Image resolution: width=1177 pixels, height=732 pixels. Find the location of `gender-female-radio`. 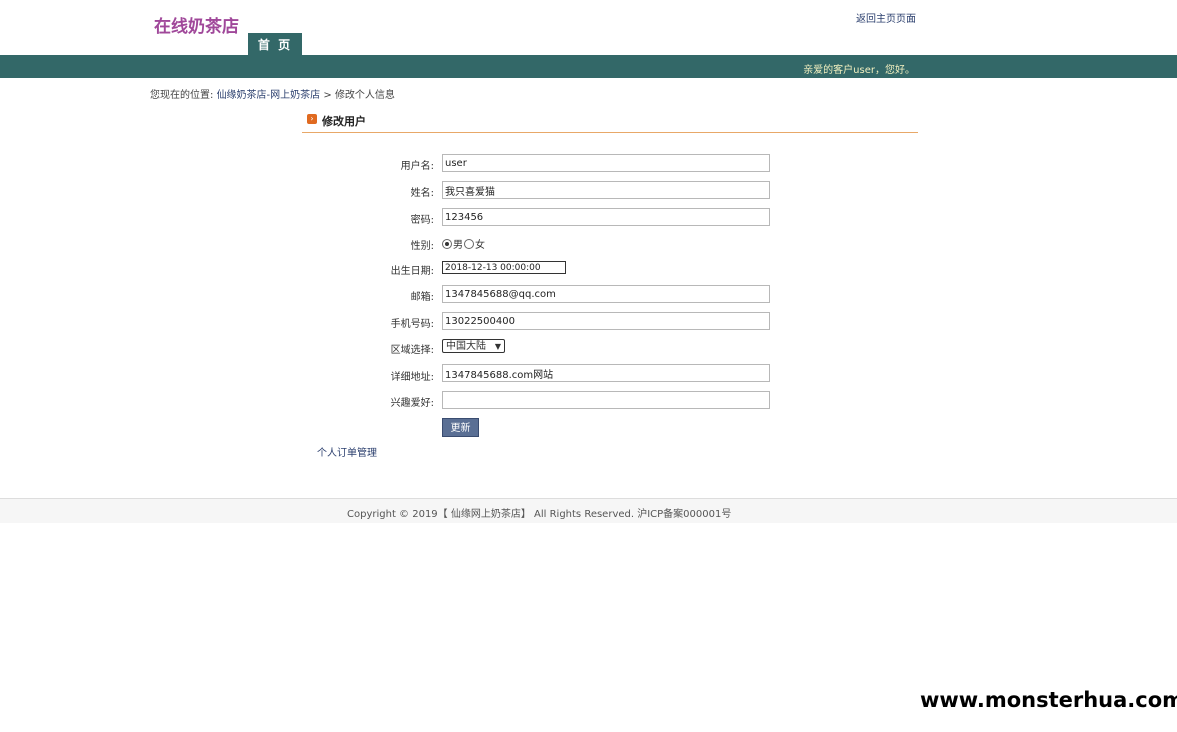

gender-female-radio is located at coordinates (469, 243).